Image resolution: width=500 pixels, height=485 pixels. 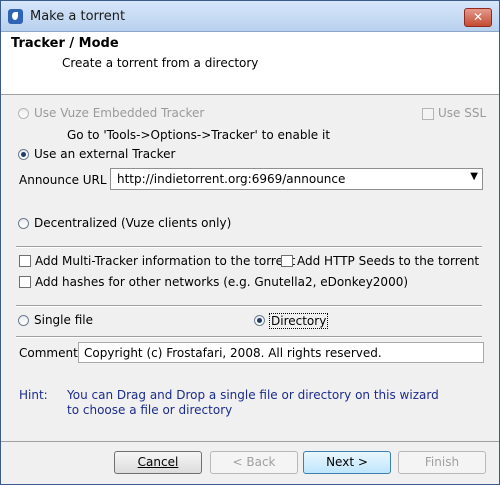 What do you see at coordinates (23, 223) in the screenshot?
I see `decentralized-radio` at bounding box center [23, 223].